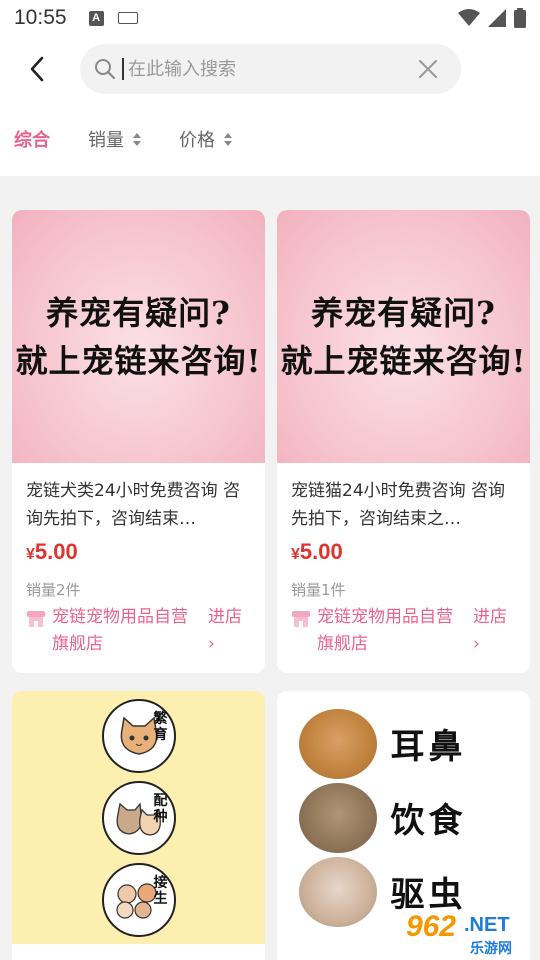 The width and height of the screenshot is (540, 960). I want to click on service-word: 驱虫, so click(428, 895).